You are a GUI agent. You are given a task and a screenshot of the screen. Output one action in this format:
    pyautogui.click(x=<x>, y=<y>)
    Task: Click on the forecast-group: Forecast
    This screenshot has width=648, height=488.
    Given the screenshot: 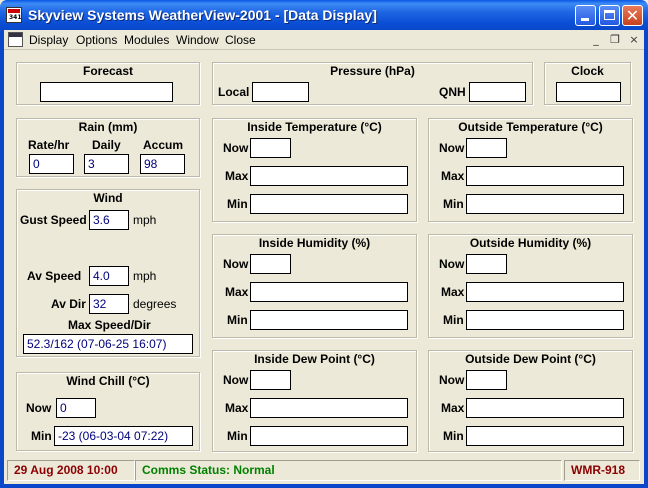 What is the action you would take?
    pyautogui.click(x=108, y=83)
    